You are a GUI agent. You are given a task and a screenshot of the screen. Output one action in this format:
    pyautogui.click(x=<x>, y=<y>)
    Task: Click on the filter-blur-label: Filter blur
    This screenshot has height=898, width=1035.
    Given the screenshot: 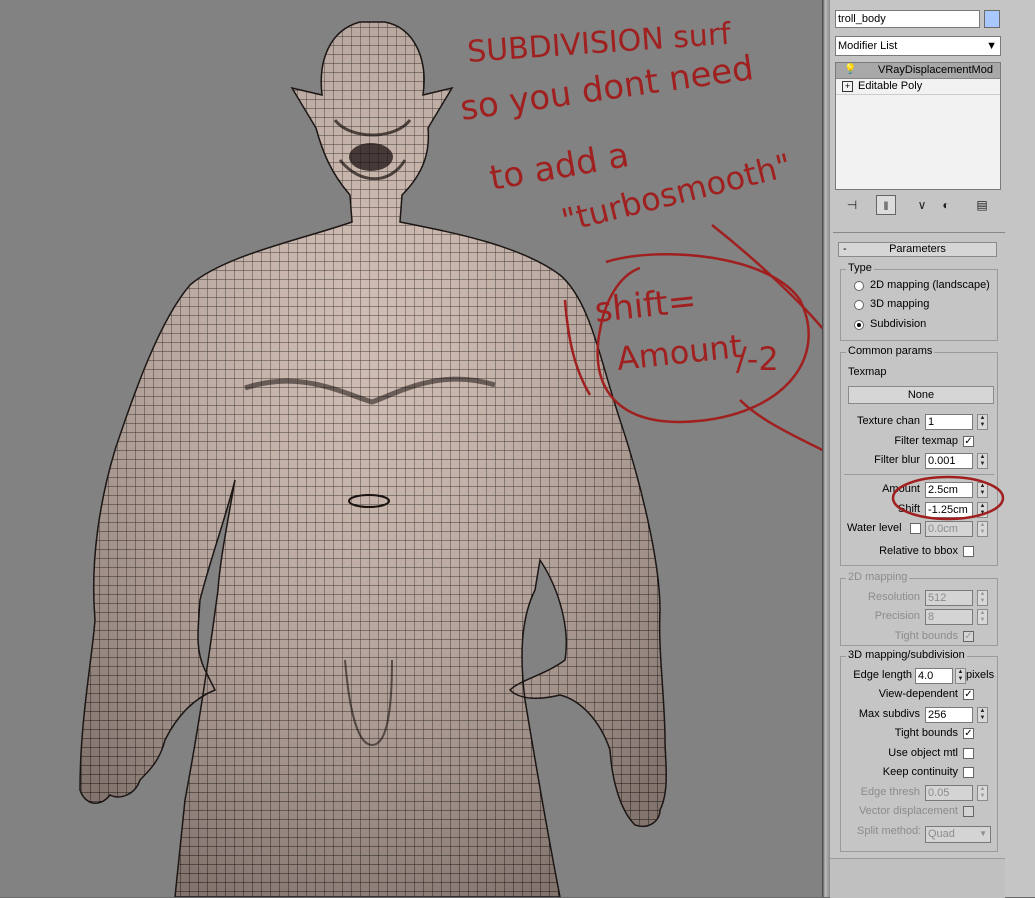 What is the action you would take?
    pyautogui.click(x=897, y=460)
    